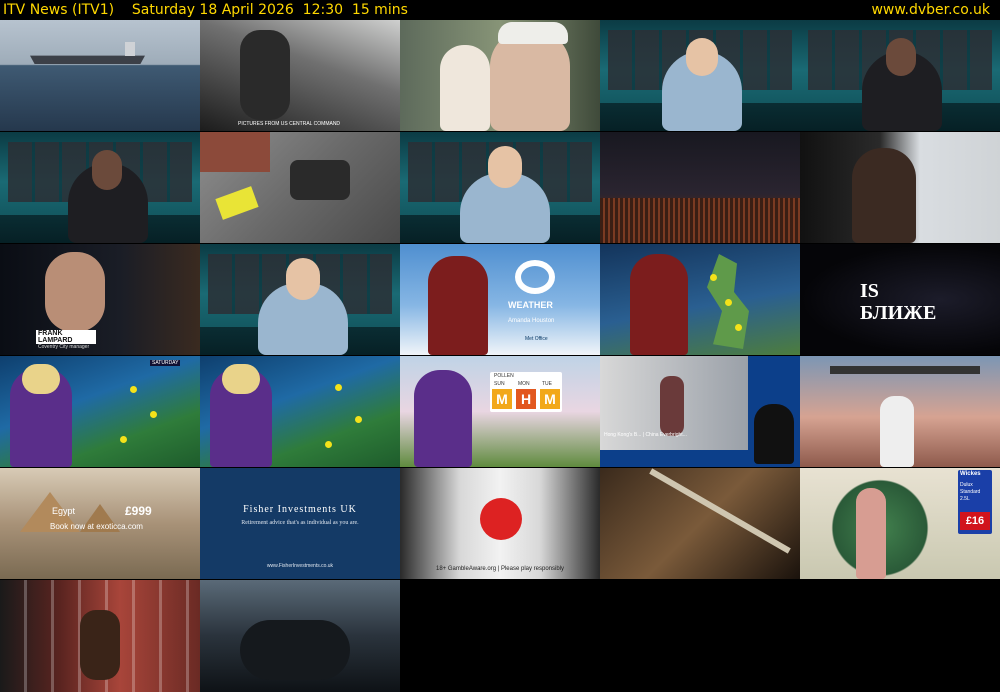 The width and height of the screenshot is (1000, 692). I want to click on thumb-frank-lampard: FRANK LAMPARD Coventry City manager, so click(100, 299).